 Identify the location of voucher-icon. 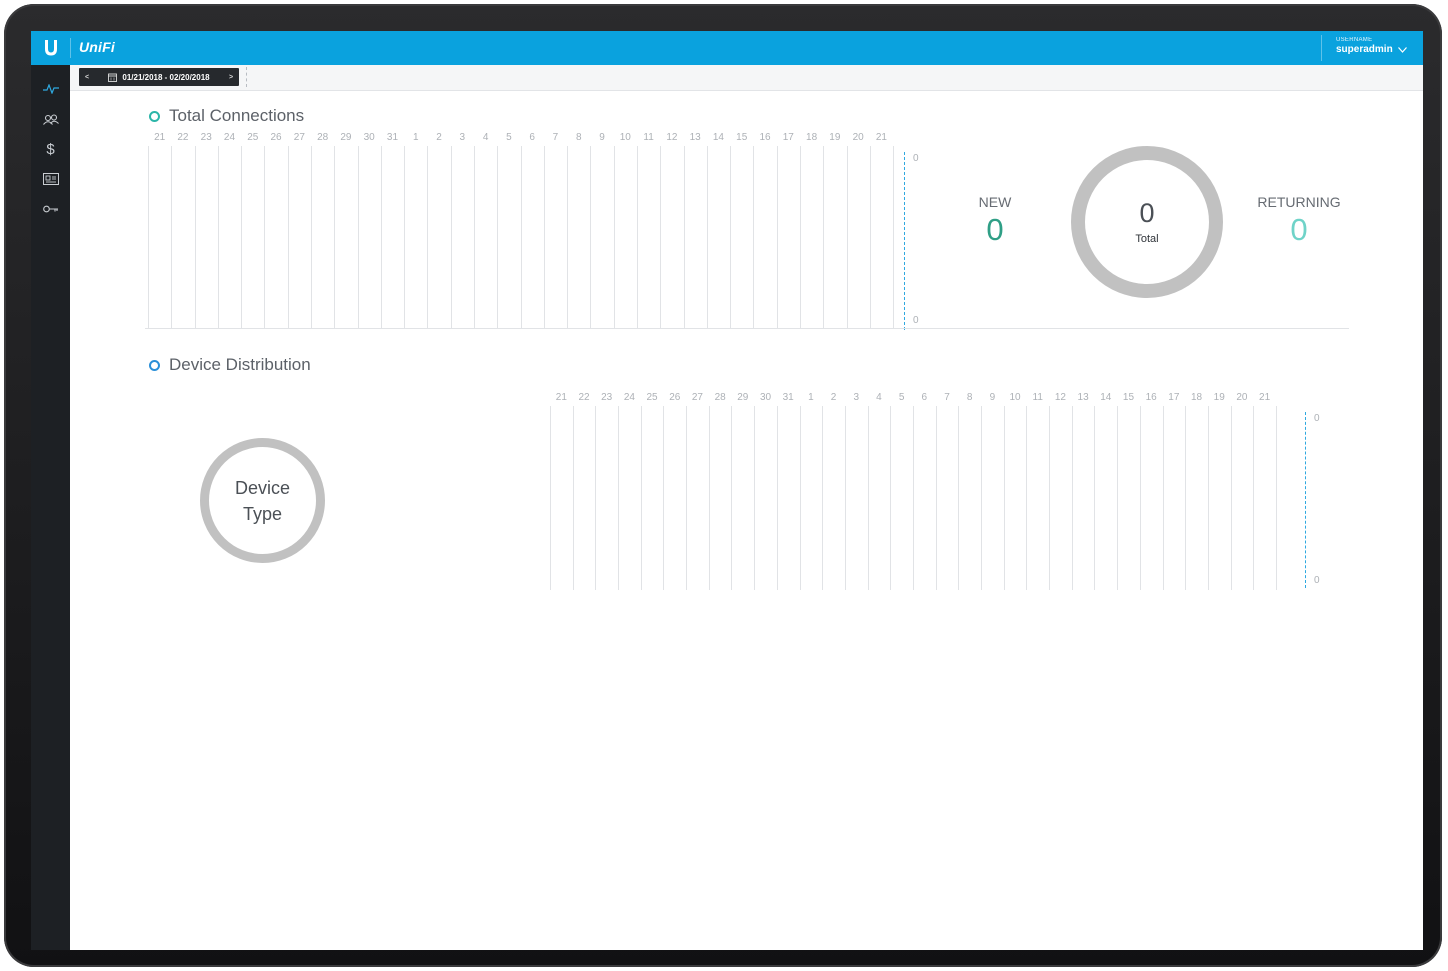
(50, 179).